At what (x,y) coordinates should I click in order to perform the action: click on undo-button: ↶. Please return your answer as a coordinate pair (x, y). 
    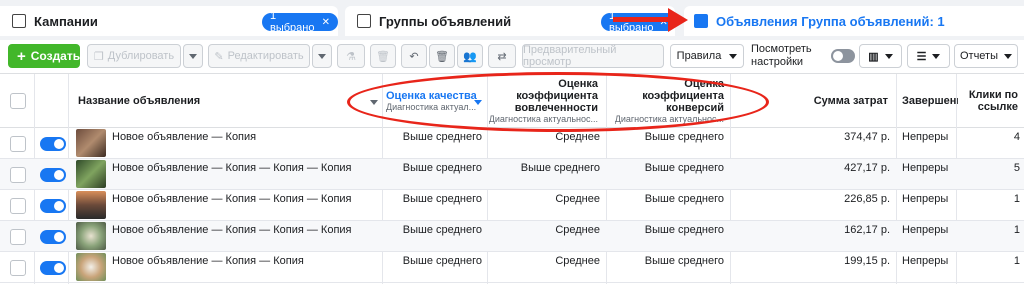
    Looking at the image, I should click on (414, 56).